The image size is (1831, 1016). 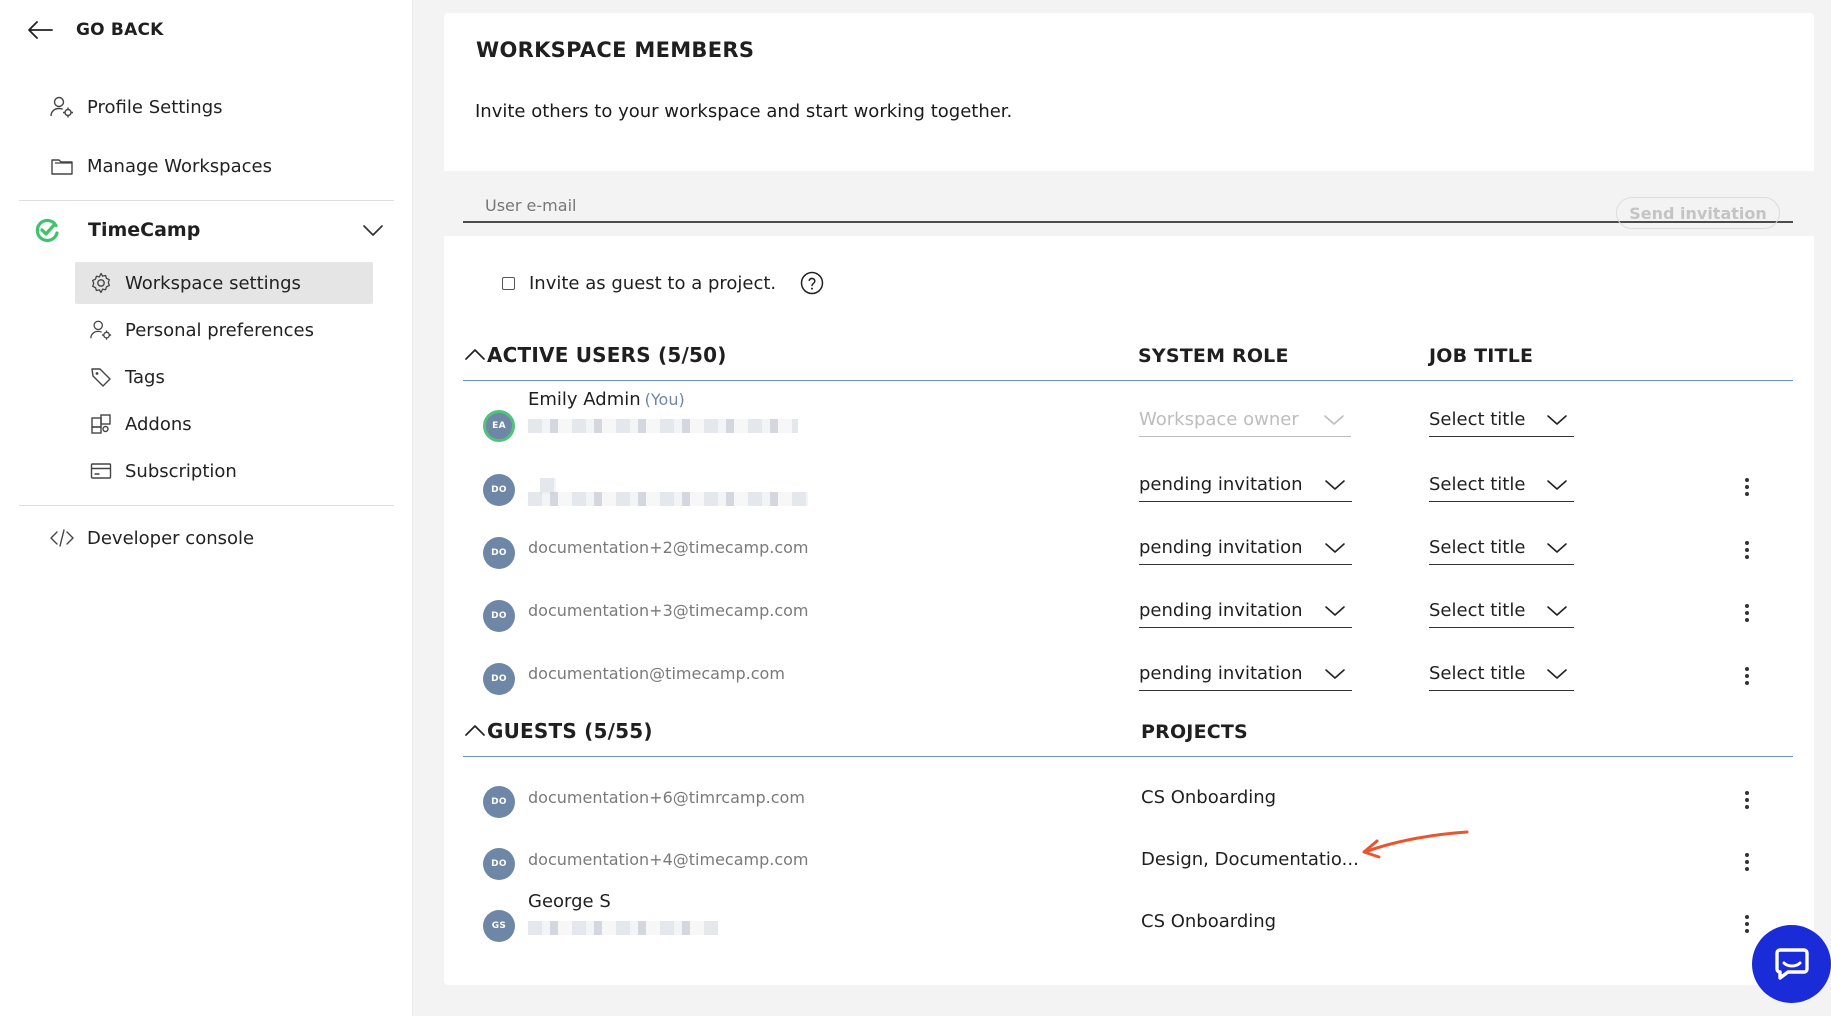 I want to click on active-users-toggle: ACTIVE USERS (5/50), so click(x=595, y=355).